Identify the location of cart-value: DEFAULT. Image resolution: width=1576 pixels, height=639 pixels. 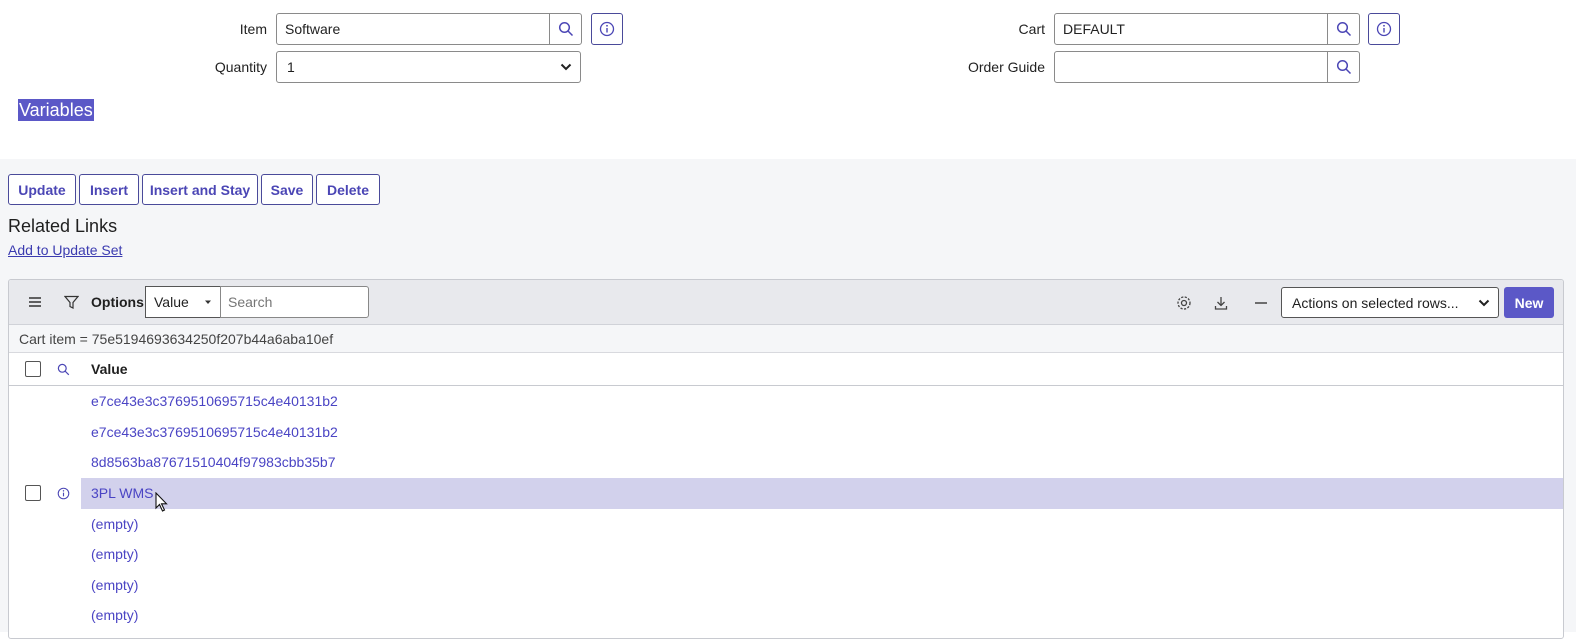
(1191, 29).